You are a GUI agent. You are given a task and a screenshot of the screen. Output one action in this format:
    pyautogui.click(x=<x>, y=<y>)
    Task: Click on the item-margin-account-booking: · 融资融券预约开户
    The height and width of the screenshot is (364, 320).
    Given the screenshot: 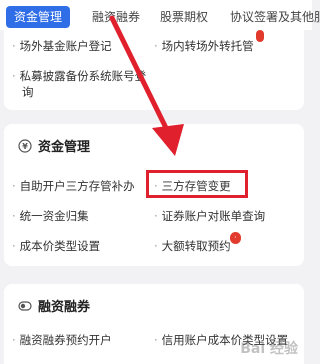 What is the action you would take?
    pyautogui.click(x=62, y=340)
    